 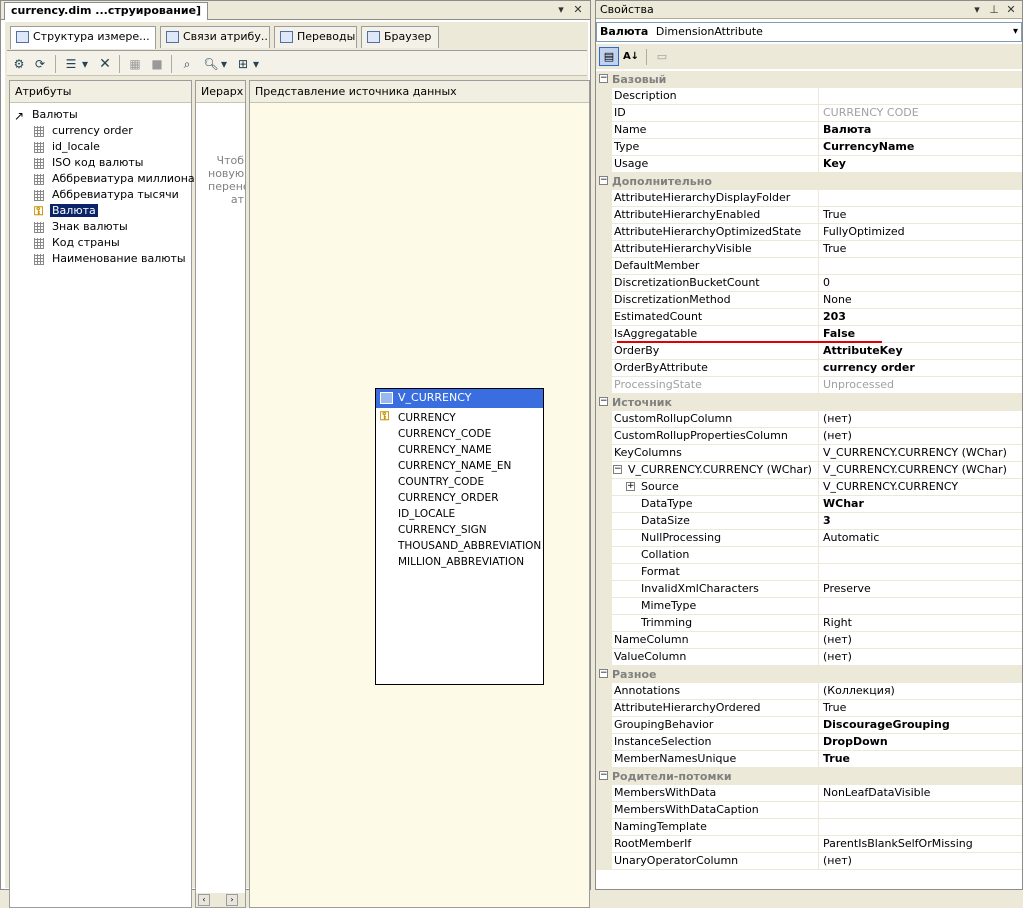 I want to click on property-row: AttributeHierarchyEnabled True, so click(x=809, y=215).